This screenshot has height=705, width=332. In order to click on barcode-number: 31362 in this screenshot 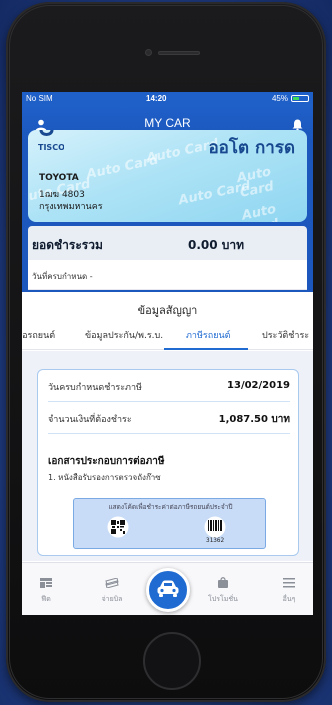, I will do `click(215, 540)`.